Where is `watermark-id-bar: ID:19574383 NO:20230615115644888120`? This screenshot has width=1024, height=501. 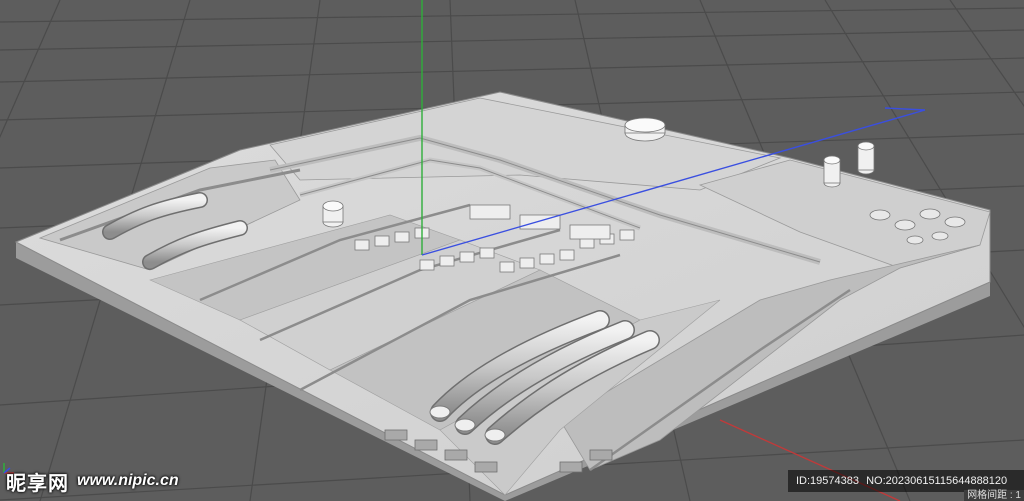 watermark-id-bar: ID:19574383 NO:20230615115644888120 is located at coordinates (906, 481).